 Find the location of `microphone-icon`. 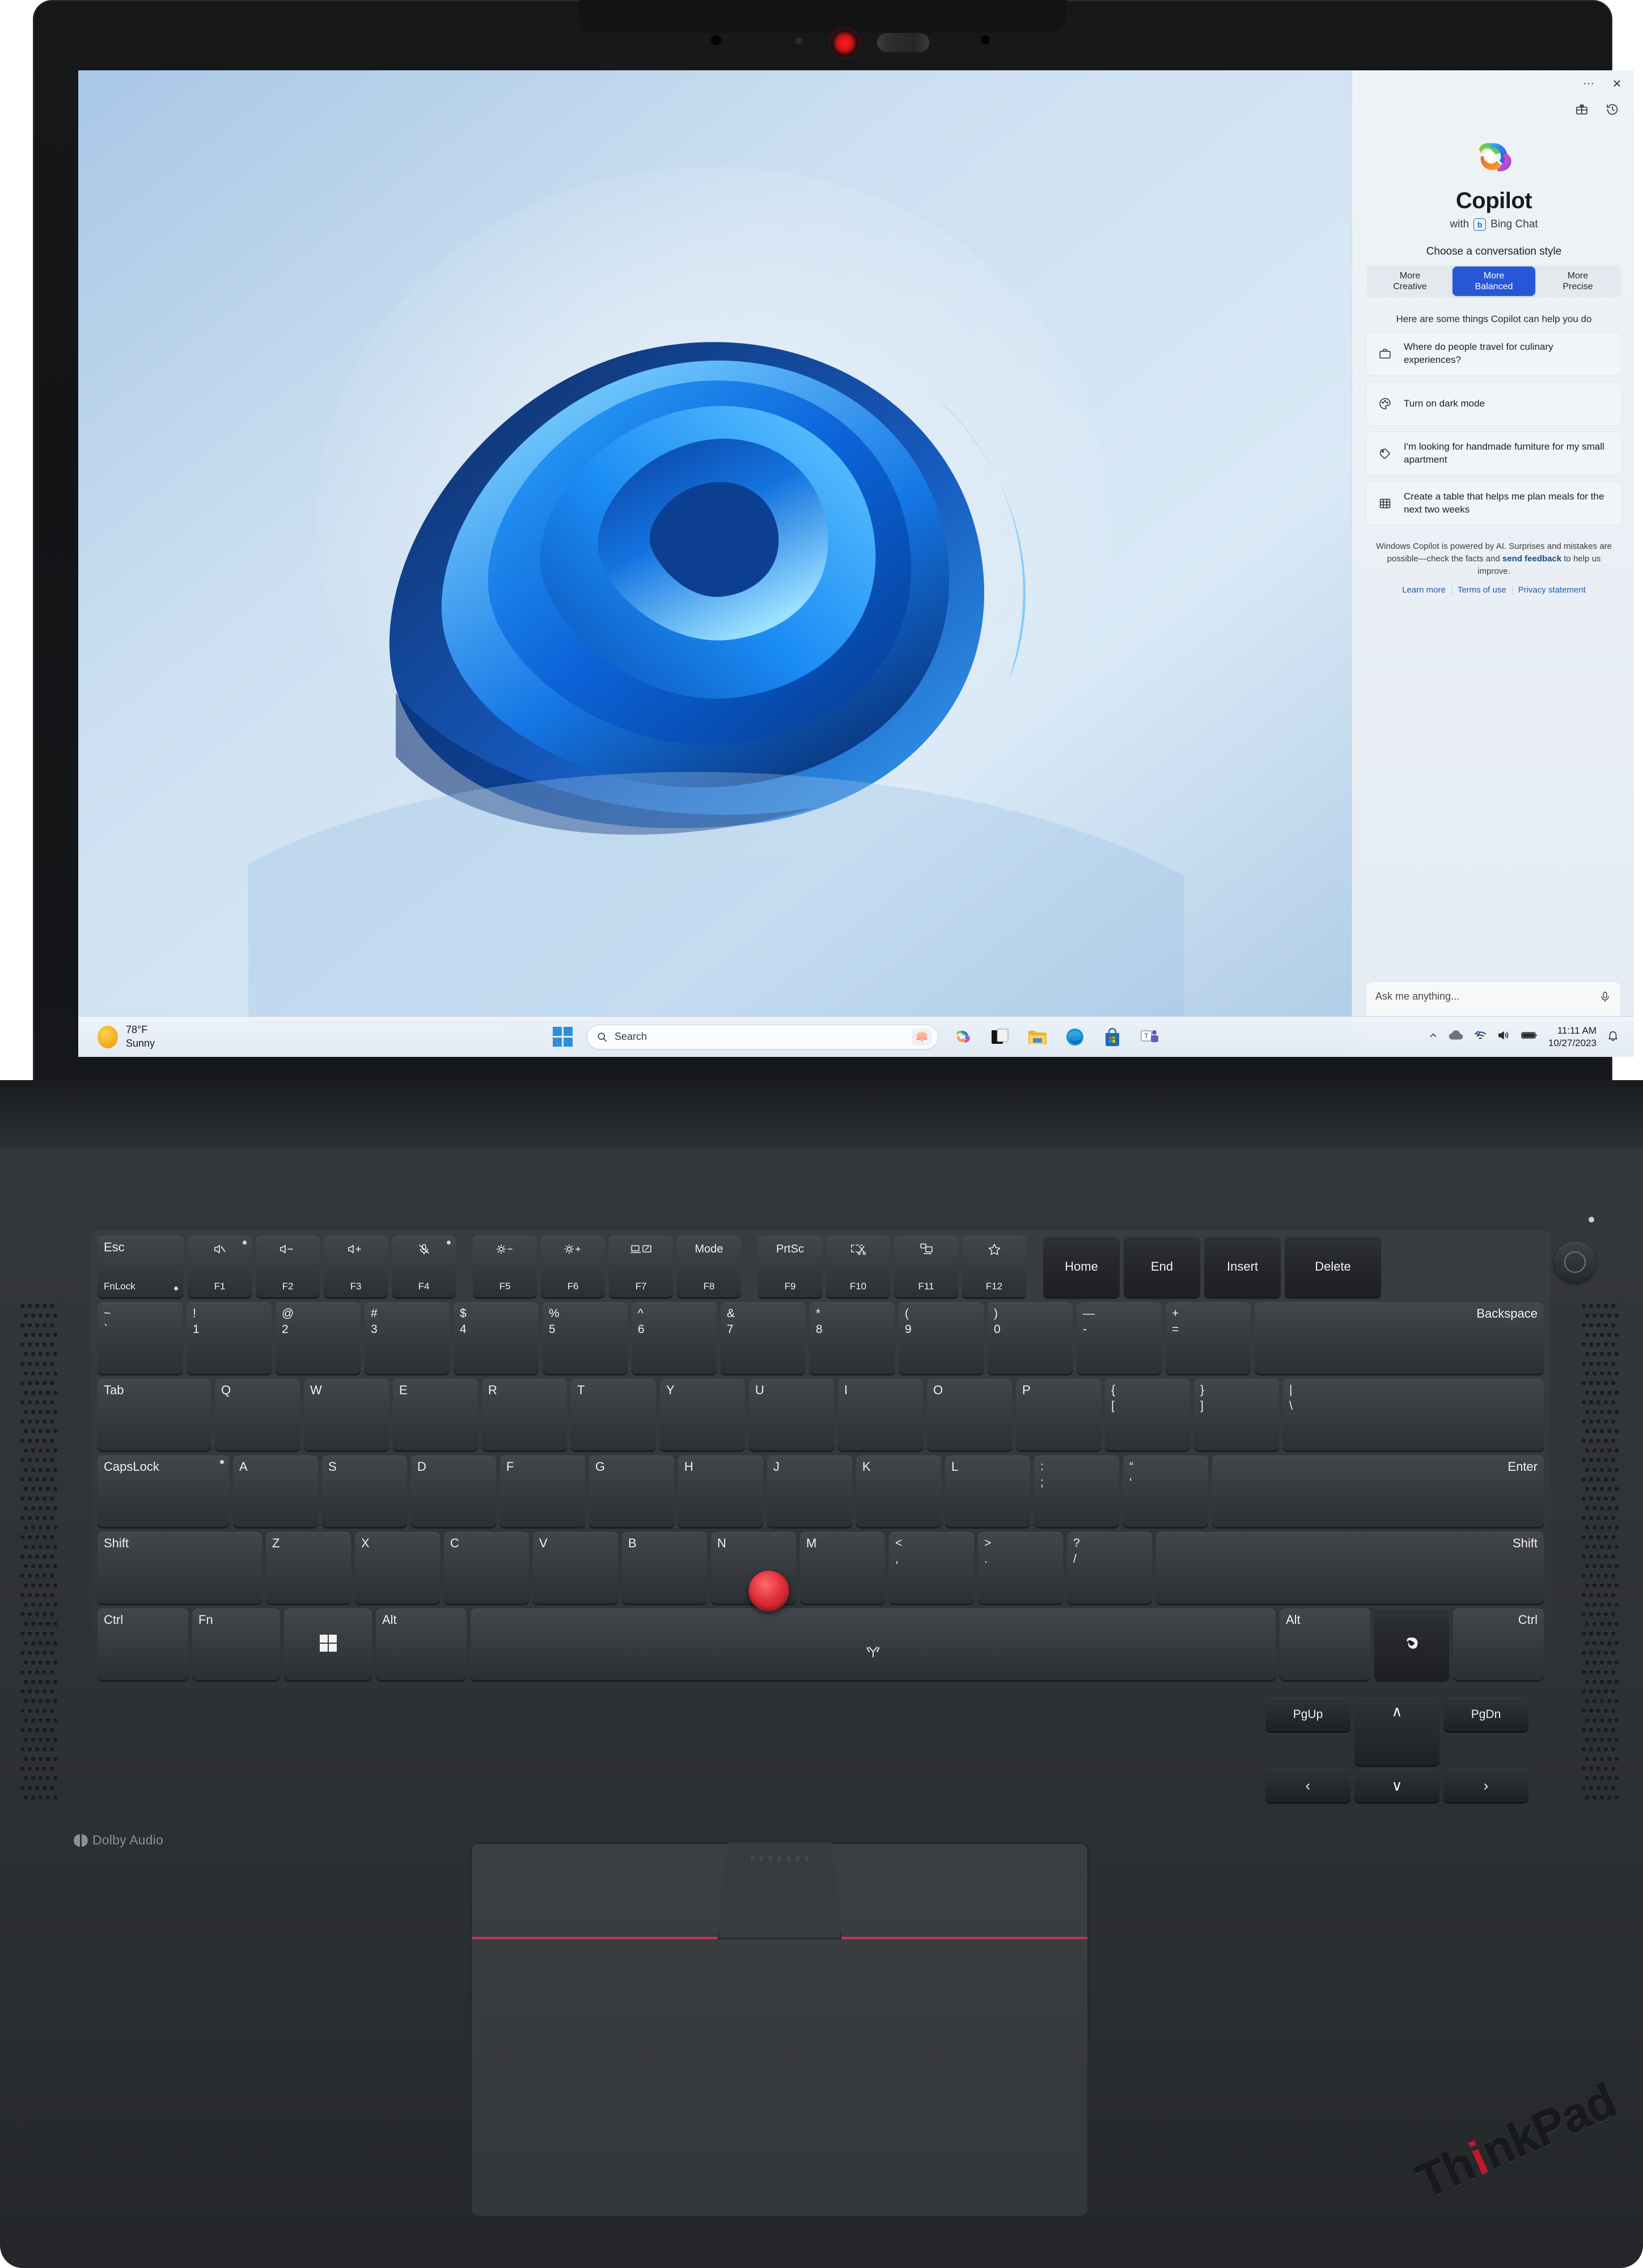

microphone-icon is located at coordinates (1605, 998).